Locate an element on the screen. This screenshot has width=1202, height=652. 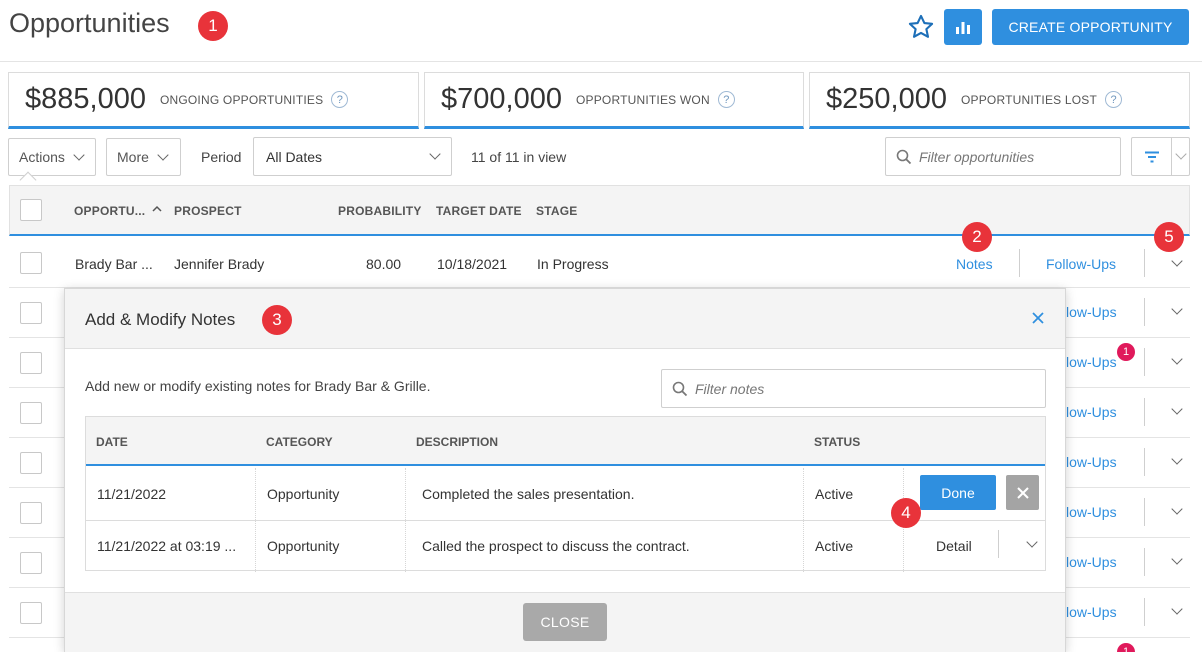
favorite-star-button is located at coordinates (921, 27).